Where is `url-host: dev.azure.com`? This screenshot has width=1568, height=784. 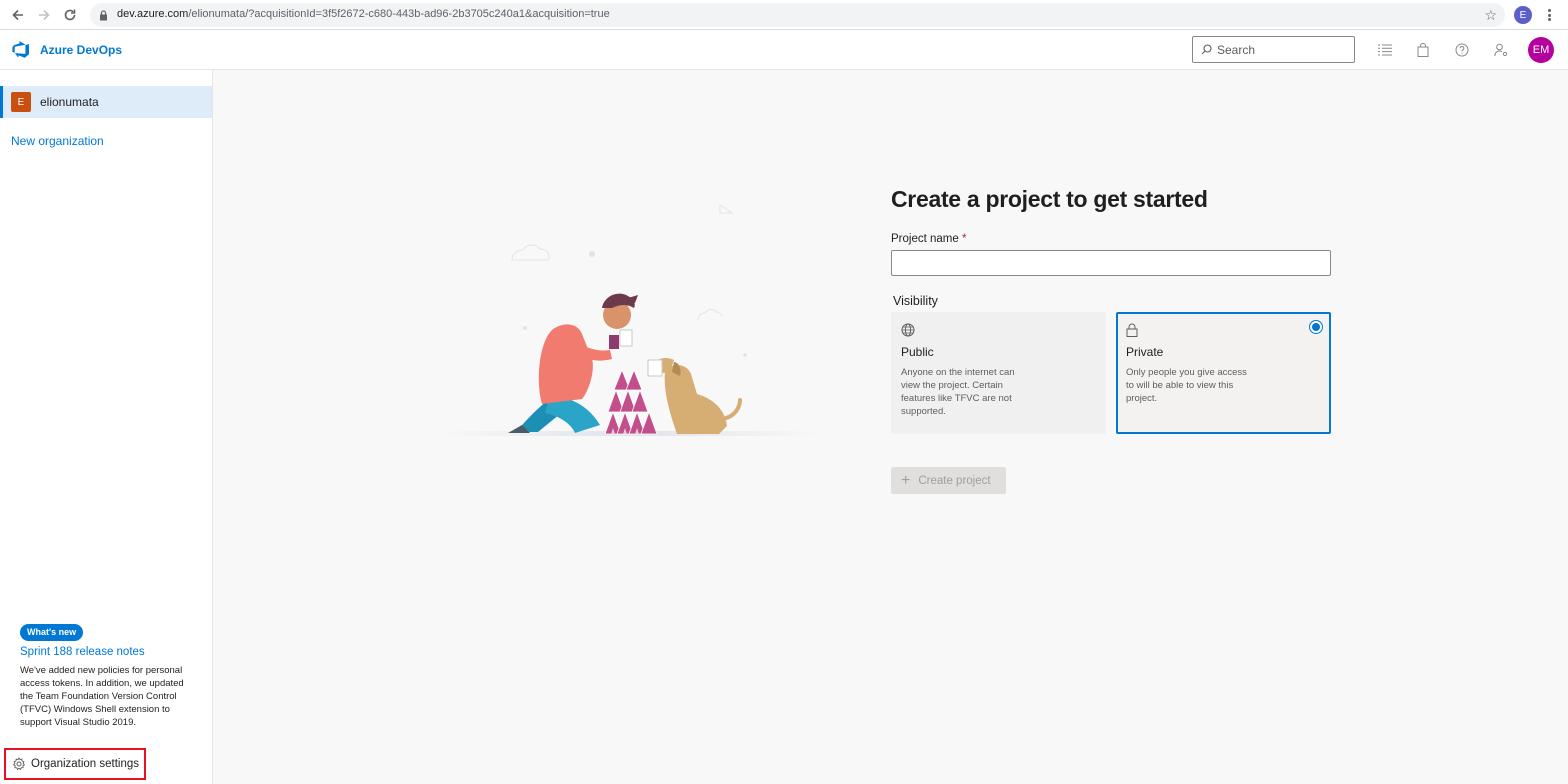
url-host: dev.azure.com is located at coordinates (153, 14).